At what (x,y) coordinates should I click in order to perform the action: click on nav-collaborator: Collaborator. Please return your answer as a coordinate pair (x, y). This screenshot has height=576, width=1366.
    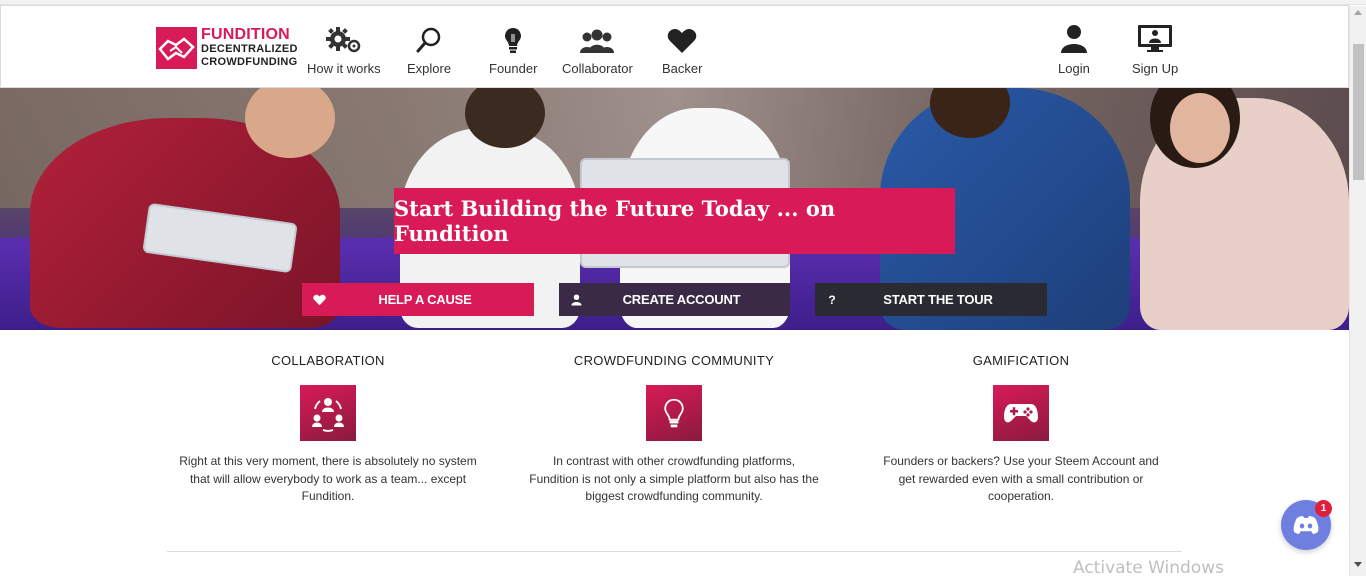
    Looking at the image, I should click on (597, 50).